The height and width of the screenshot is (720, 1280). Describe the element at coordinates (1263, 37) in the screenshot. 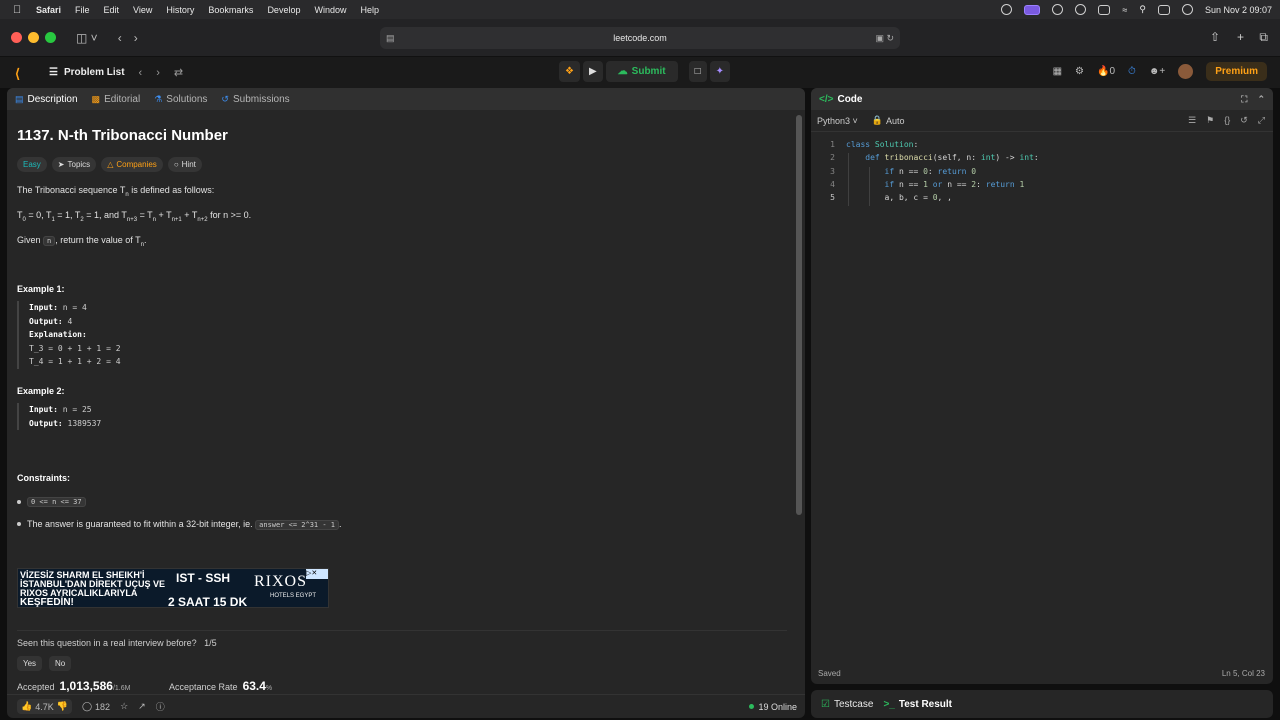

I see `tab-overview-icon: ⧉` at that location.